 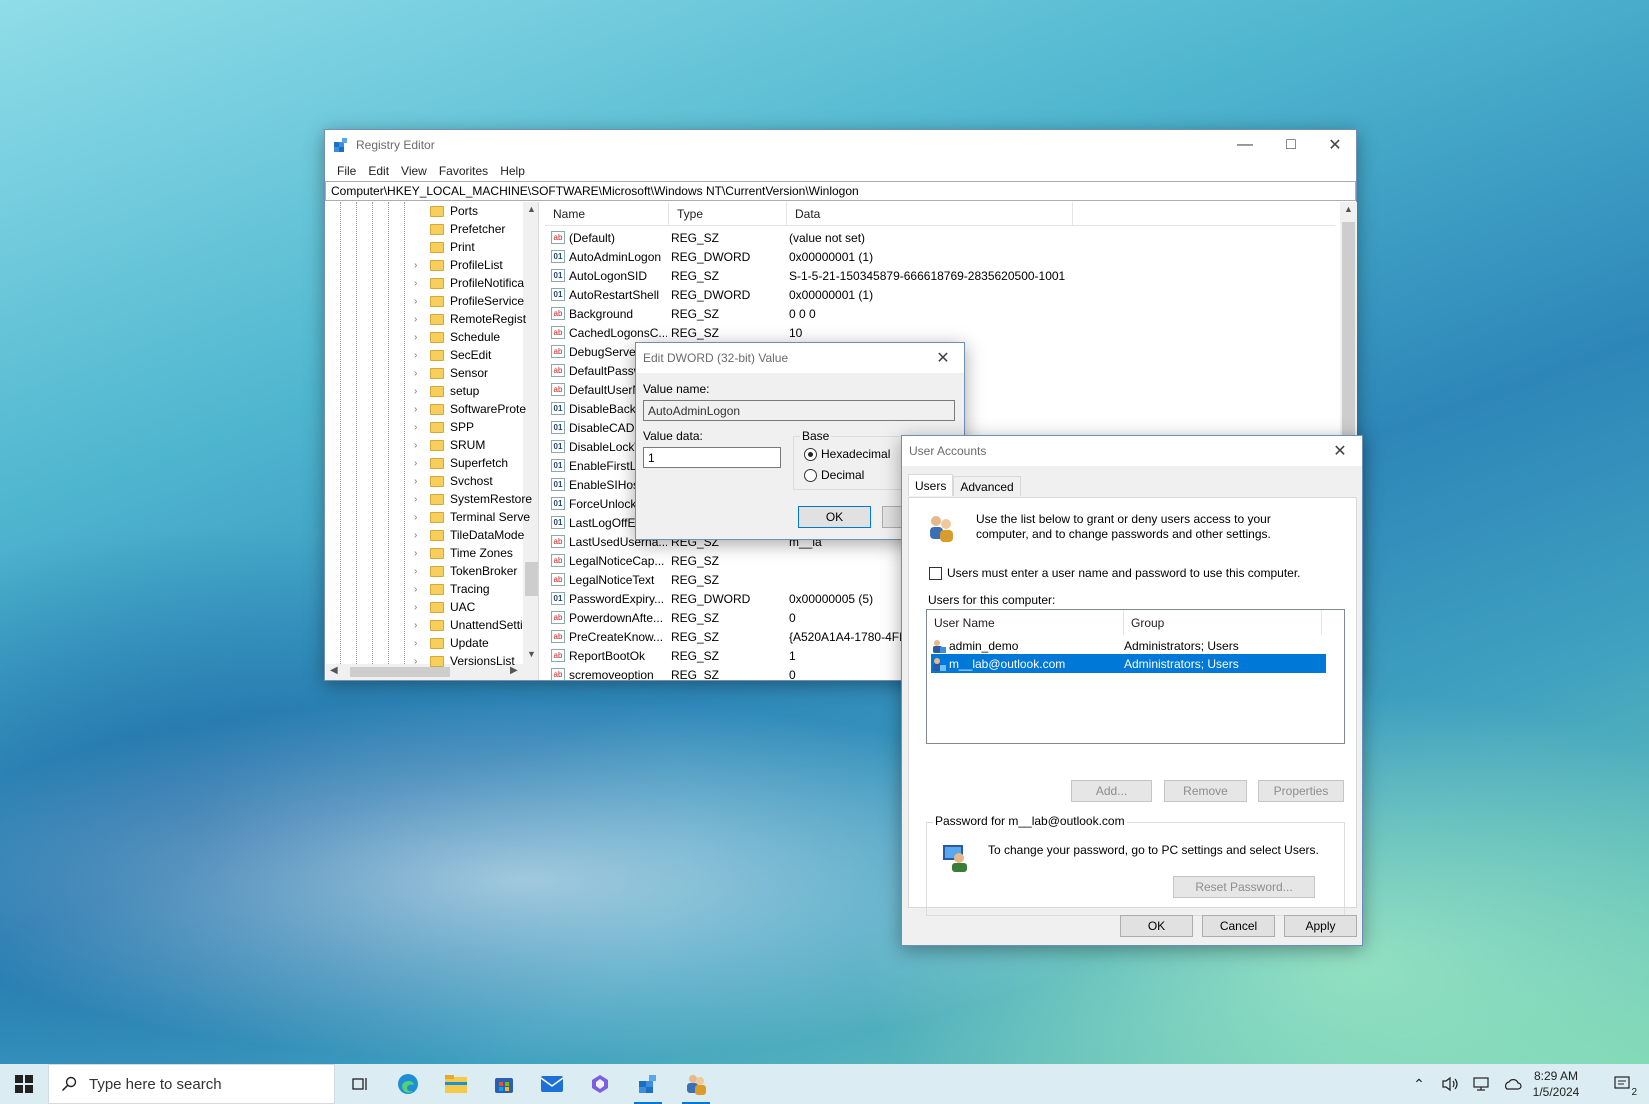 What do you see at coordinates (847, 454) in the screenshot?
I see `hexadecimal-radio: Hexadecimal` at bounding box center [847, 454].